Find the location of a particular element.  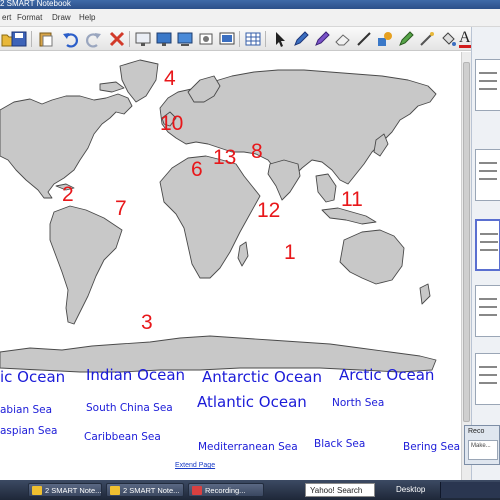

vertical-scrollbar is located at coordinates (466, 266).